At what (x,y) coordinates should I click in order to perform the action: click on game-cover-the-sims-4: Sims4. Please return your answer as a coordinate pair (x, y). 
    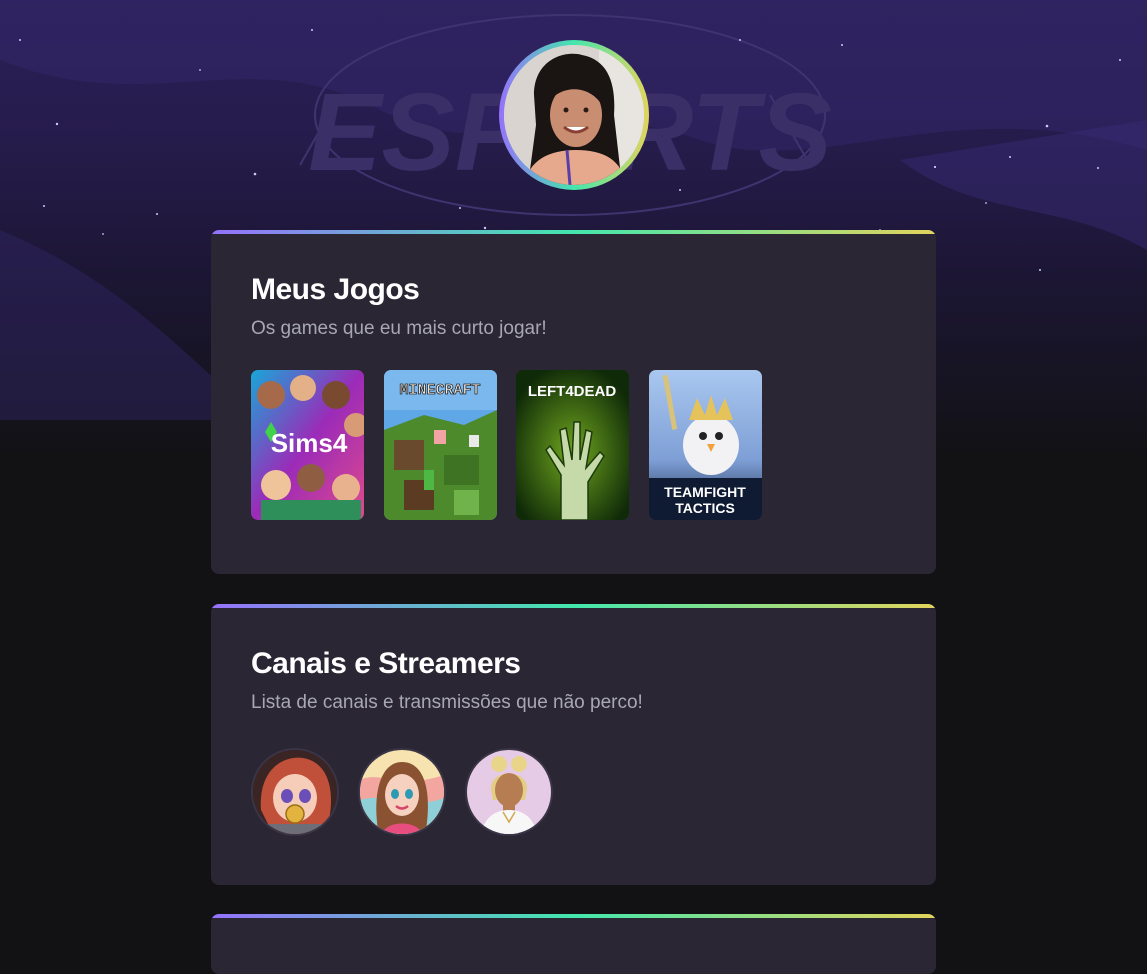
    Looking at the image, I should click on (307, 445).